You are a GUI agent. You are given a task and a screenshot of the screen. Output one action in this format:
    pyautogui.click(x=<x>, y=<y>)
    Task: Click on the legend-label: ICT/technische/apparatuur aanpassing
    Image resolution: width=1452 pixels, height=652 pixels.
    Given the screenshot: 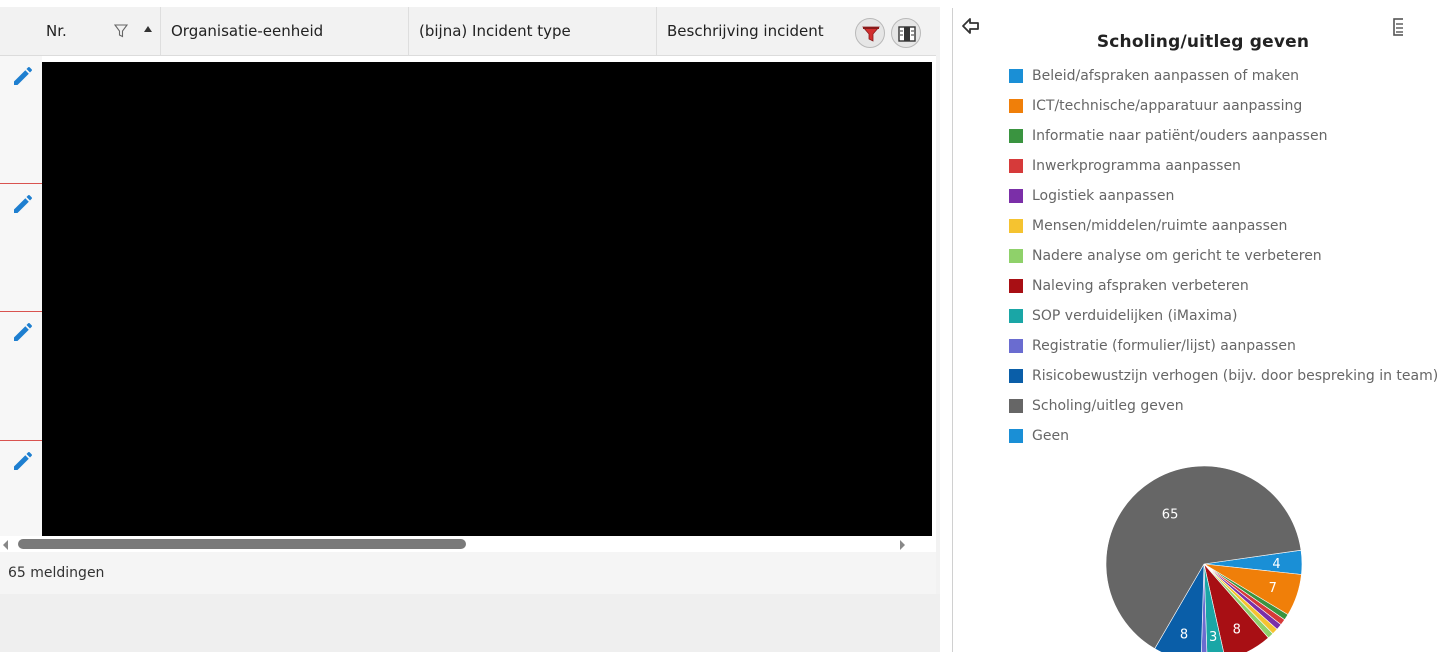 What is the action you would take?
    pyautogui.click(x=1167, y=106)
    